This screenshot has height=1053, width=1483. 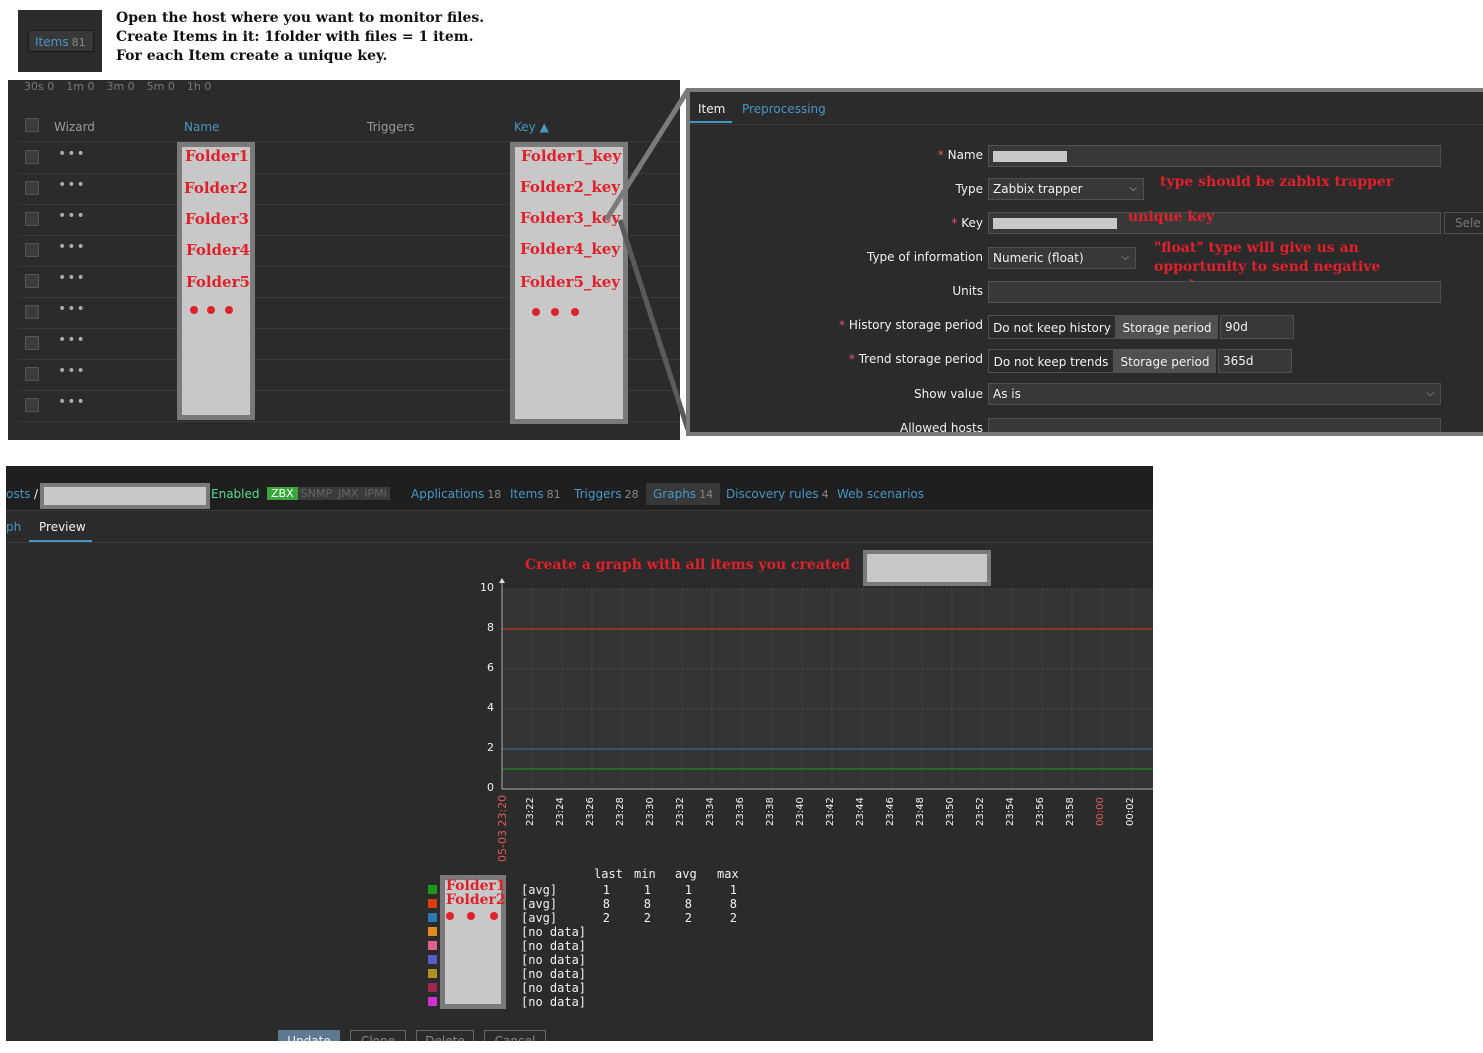 I want to click on x-tick-label: 23:24, so click(x=560, y=811).